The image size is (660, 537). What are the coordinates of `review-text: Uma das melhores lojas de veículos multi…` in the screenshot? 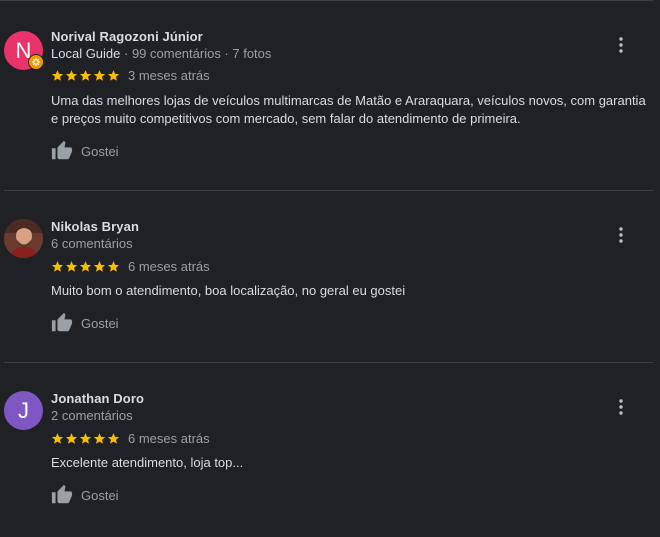 It's located at (348, 109).